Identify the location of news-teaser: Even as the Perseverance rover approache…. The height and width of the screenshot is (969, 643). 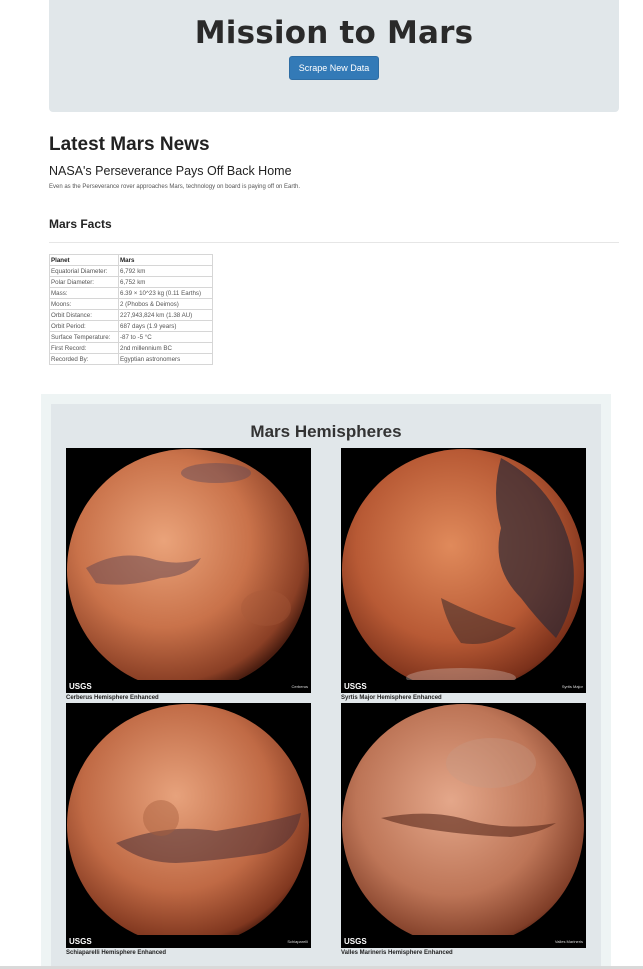
(175, 187).